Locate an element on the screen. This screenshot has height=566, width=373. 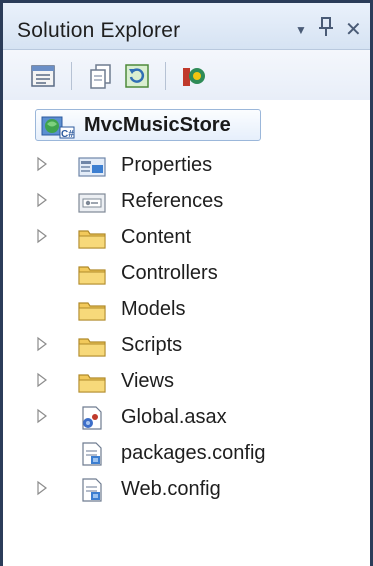
tree-item: Models is located at coordinates (183, 310).